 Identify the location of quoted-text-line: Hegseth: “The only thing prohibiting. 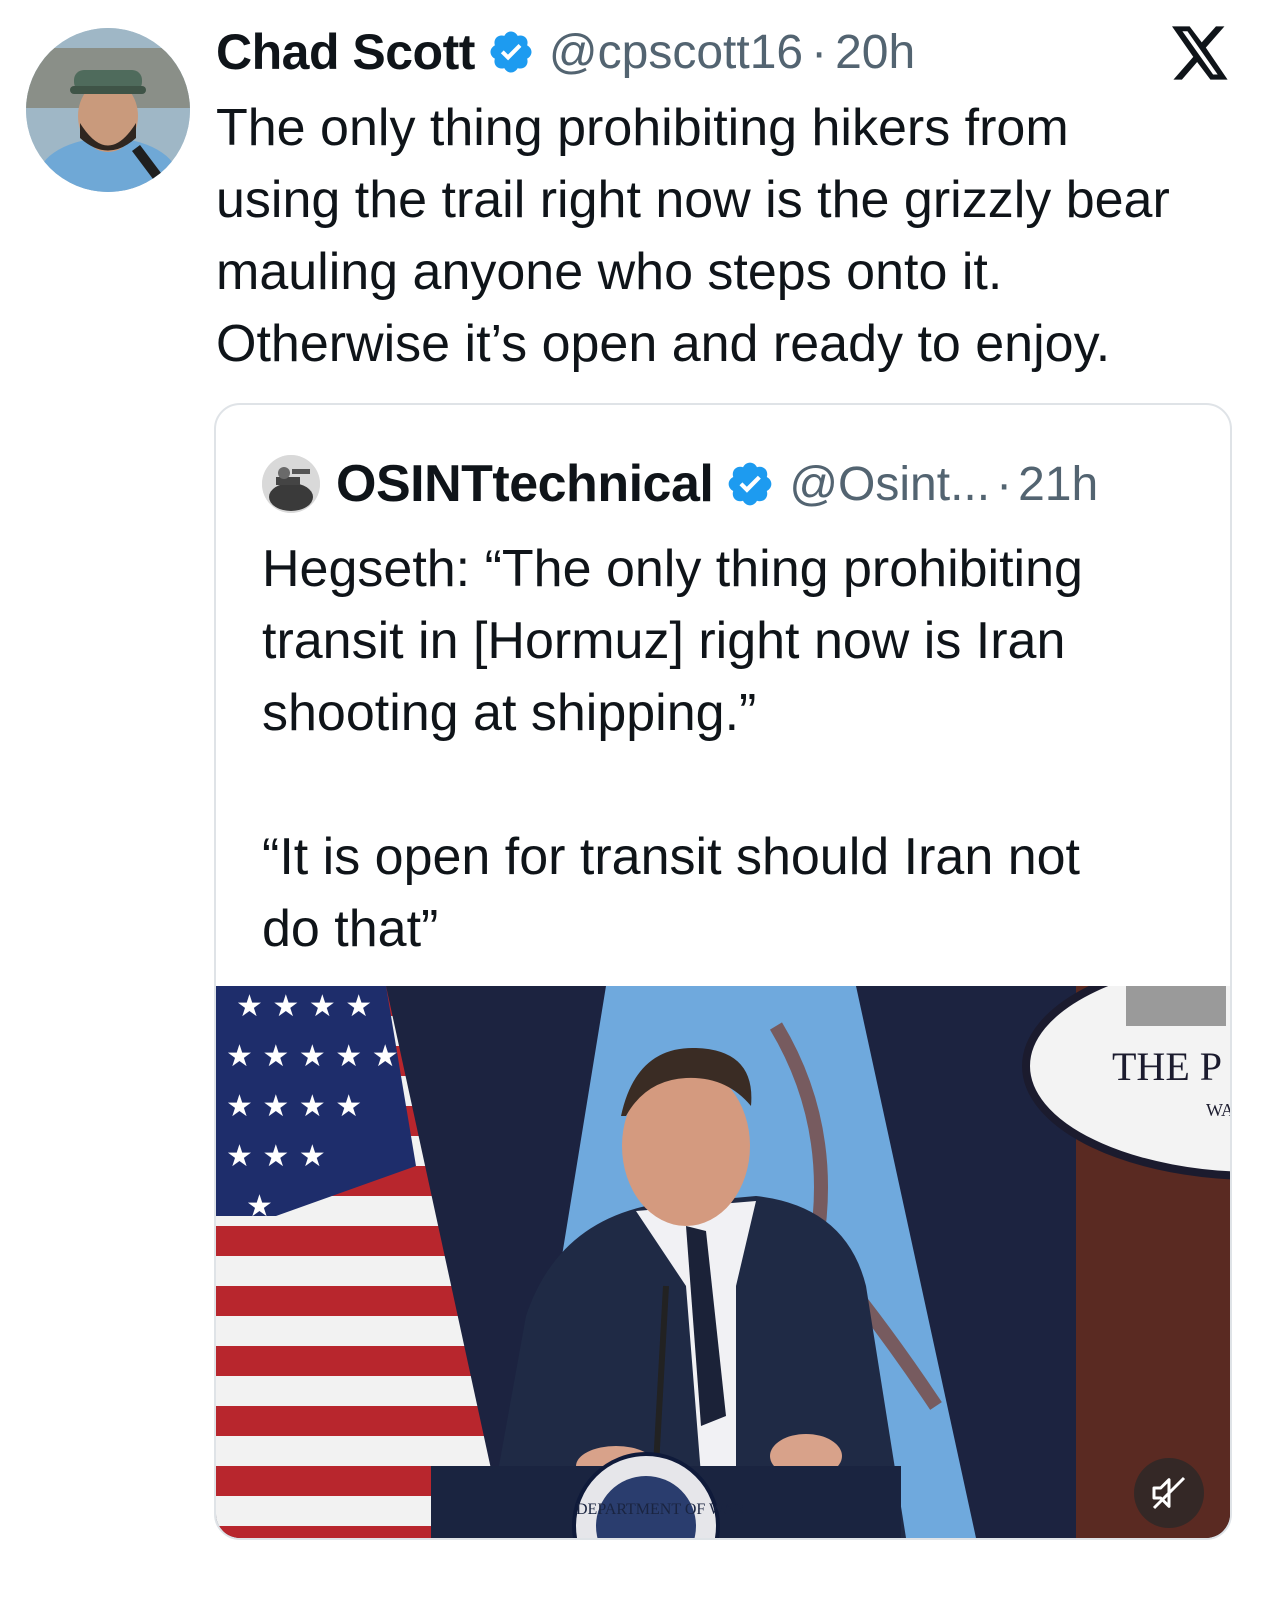
(672, 569).